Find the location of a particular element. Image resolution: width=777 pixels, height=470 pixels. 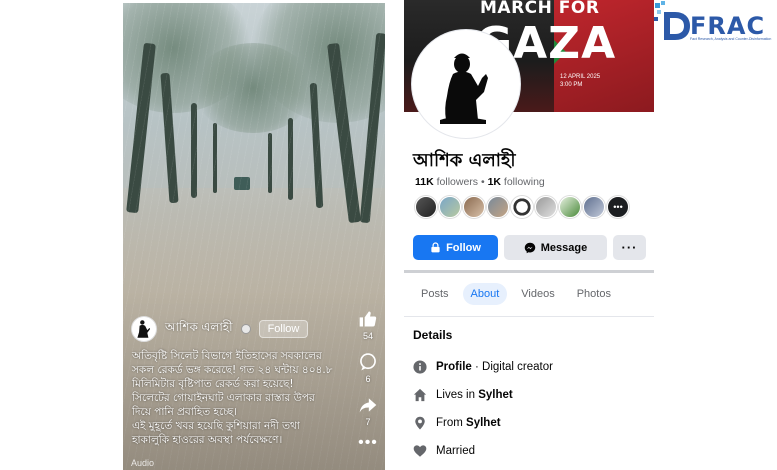

lock-icon is located at coordinates (435, 247).